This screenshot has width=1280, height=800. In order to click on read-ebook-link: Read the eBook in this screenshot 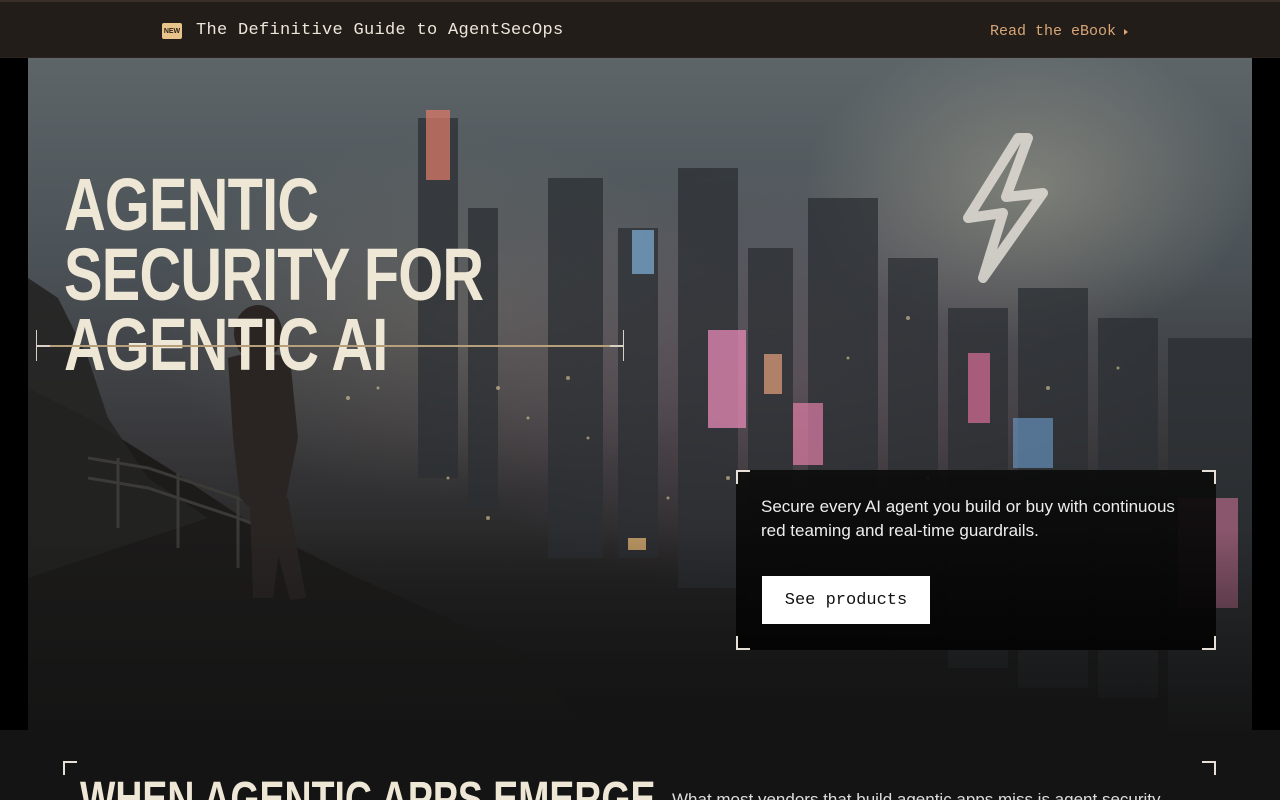, I will do `click(1059, 31)`.